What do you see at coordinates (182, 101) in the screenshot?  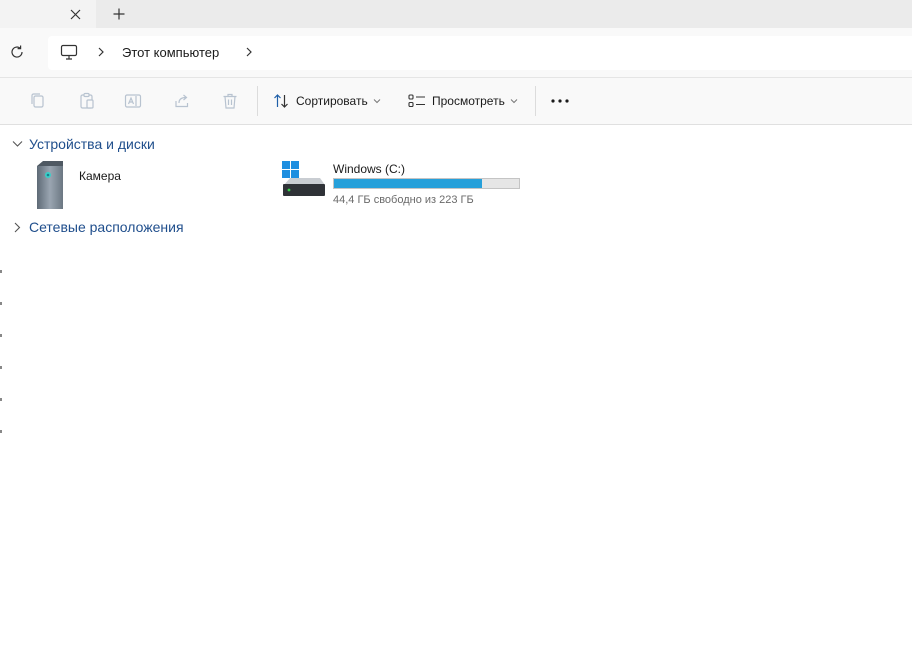 I see `share-icon` at bounding box center [182, 101].